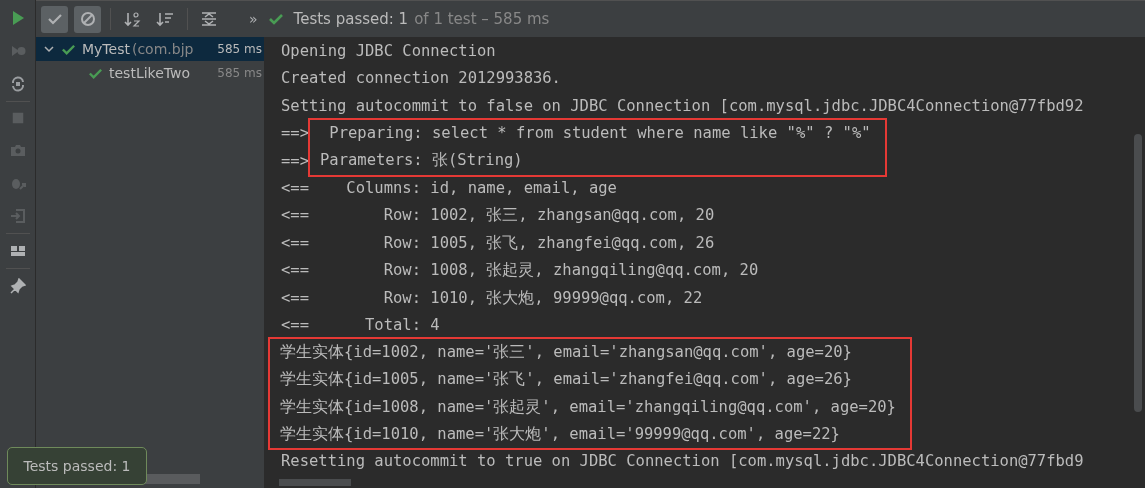 The image size is (1145, 488). I want to click on import-icon, so click(17, 216).